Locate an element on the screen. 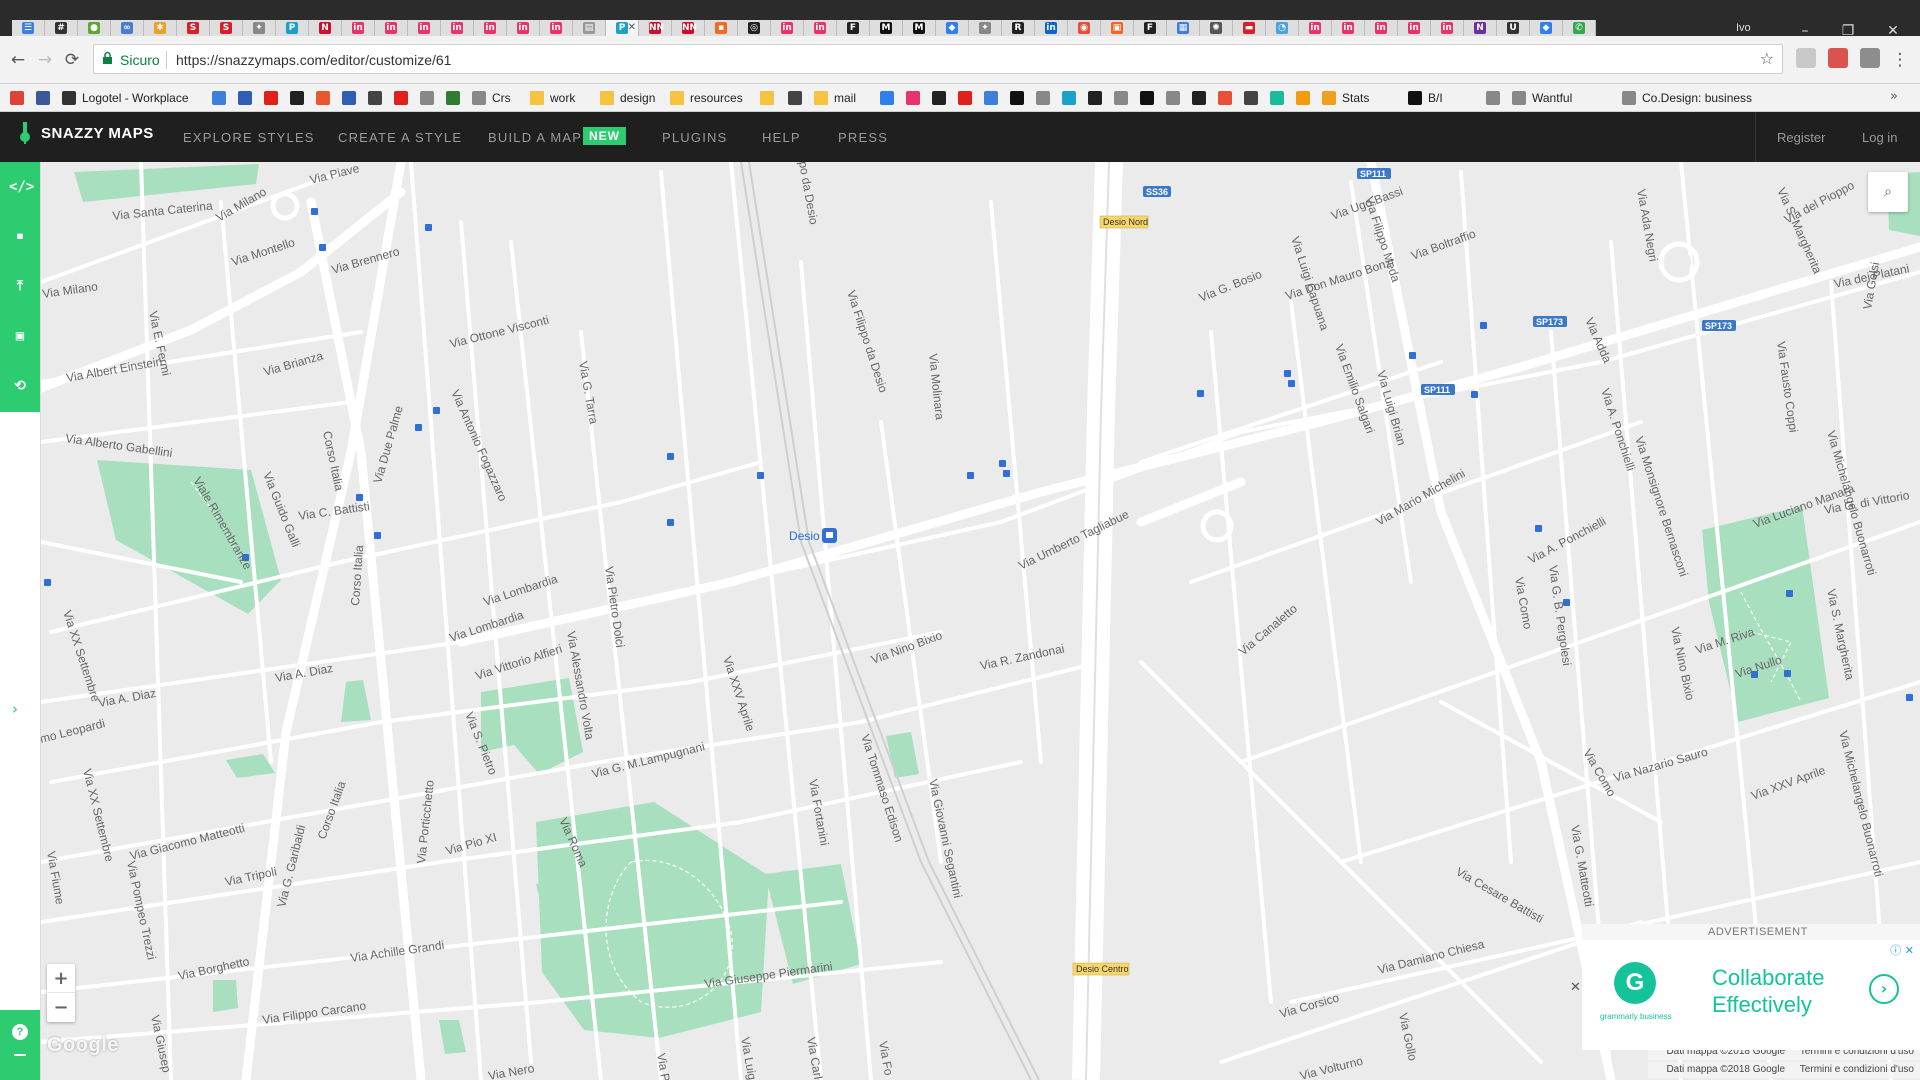  code-icon: </> is located at coordinates (21, 187).